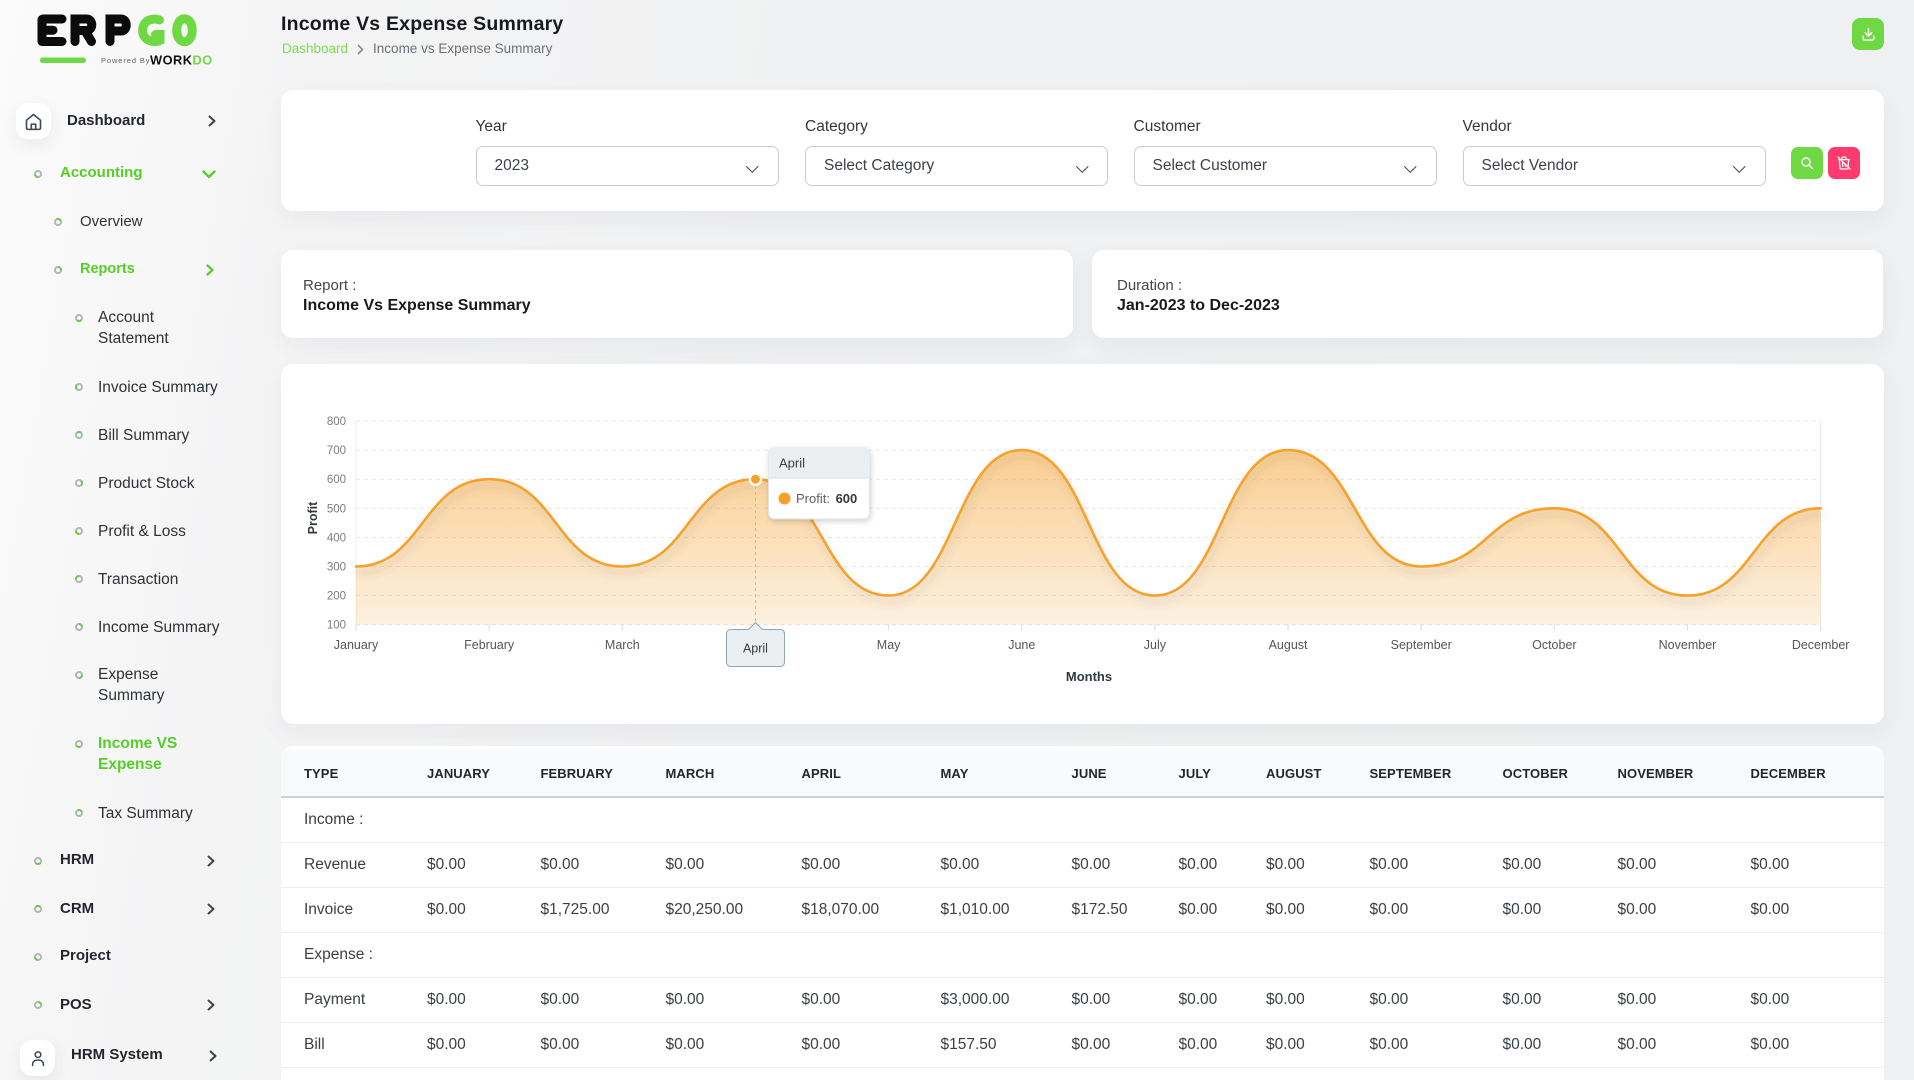  I want to click on svg-text: Months, so click(1089, 676).